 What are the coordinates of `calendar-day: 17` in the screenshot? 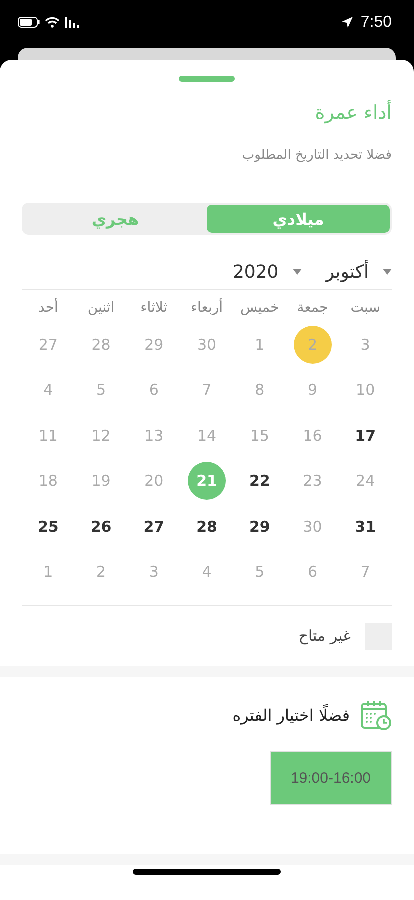 It's located at (365, 435).